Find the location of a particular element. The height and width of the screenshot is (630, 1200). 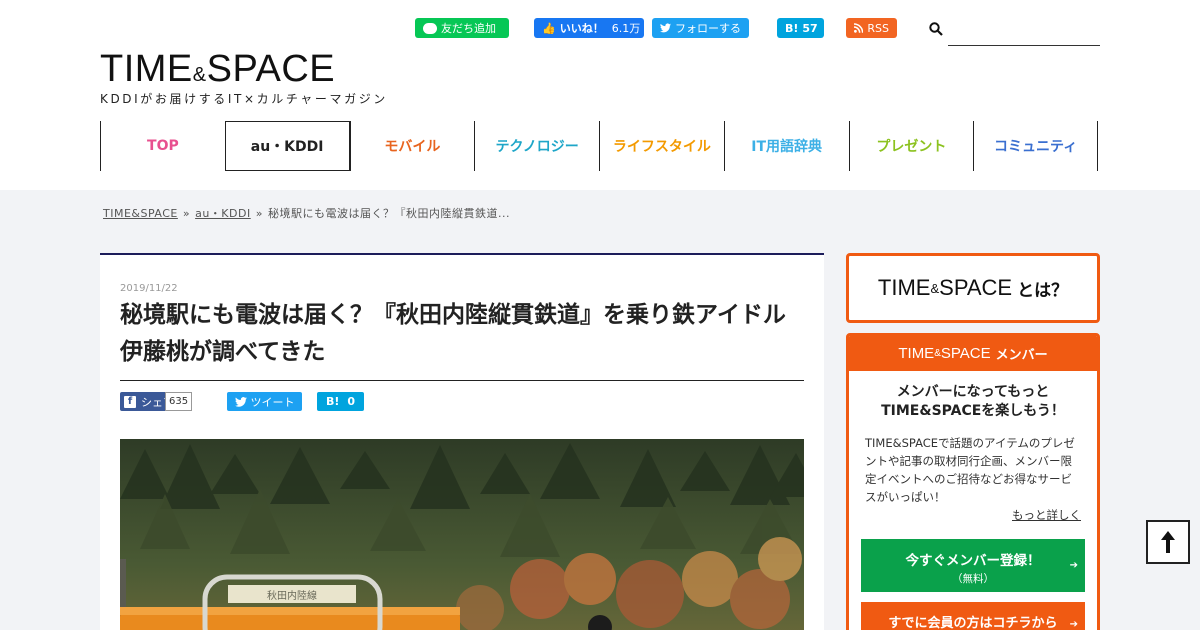

line-add-friend-button: 友だち追加 is located at coordinates (462, 28).